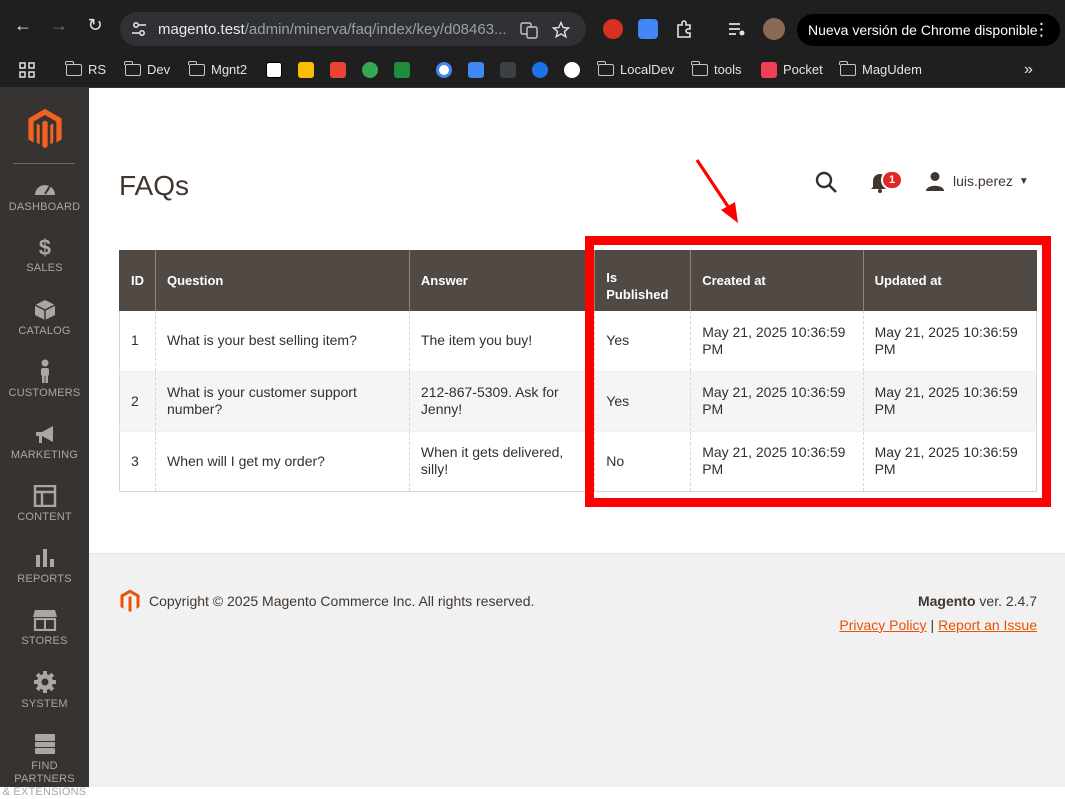  I want to click on column-header-created-at: Created at, so click(777, 280).